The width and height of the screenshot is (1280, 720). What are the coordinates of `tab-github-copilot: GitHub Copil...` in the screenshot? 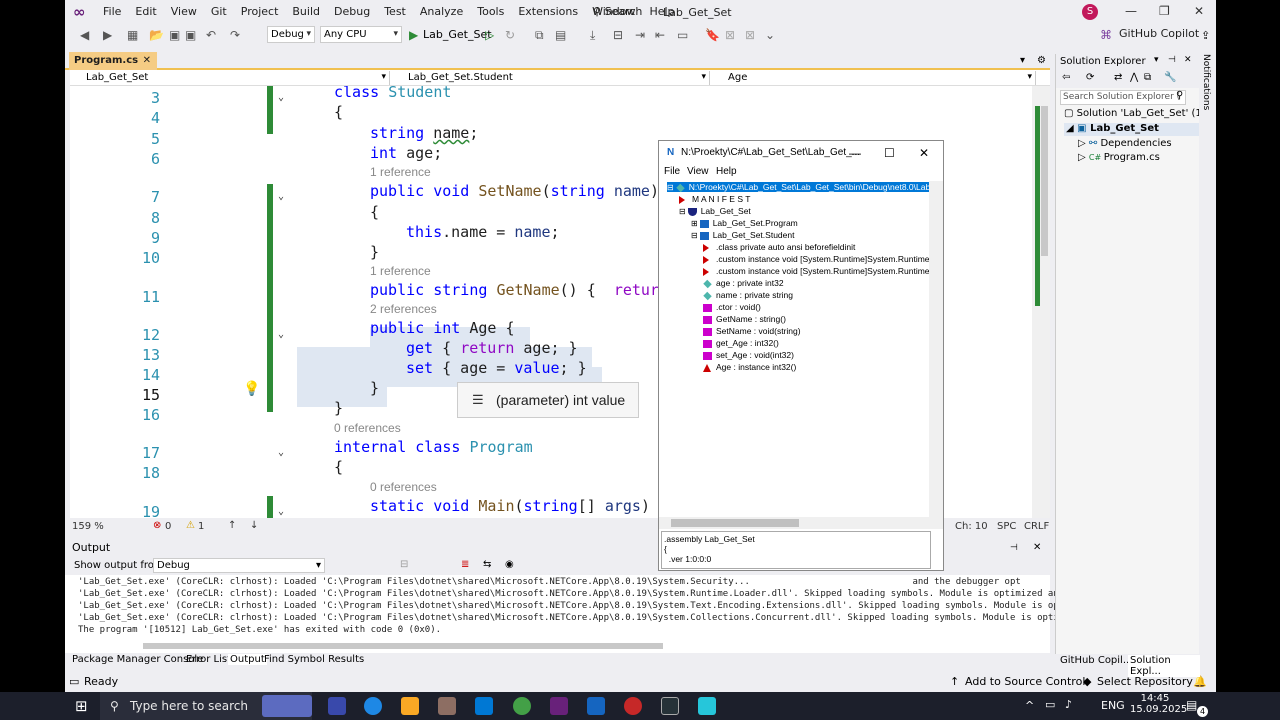 It's located at (1096, 660).